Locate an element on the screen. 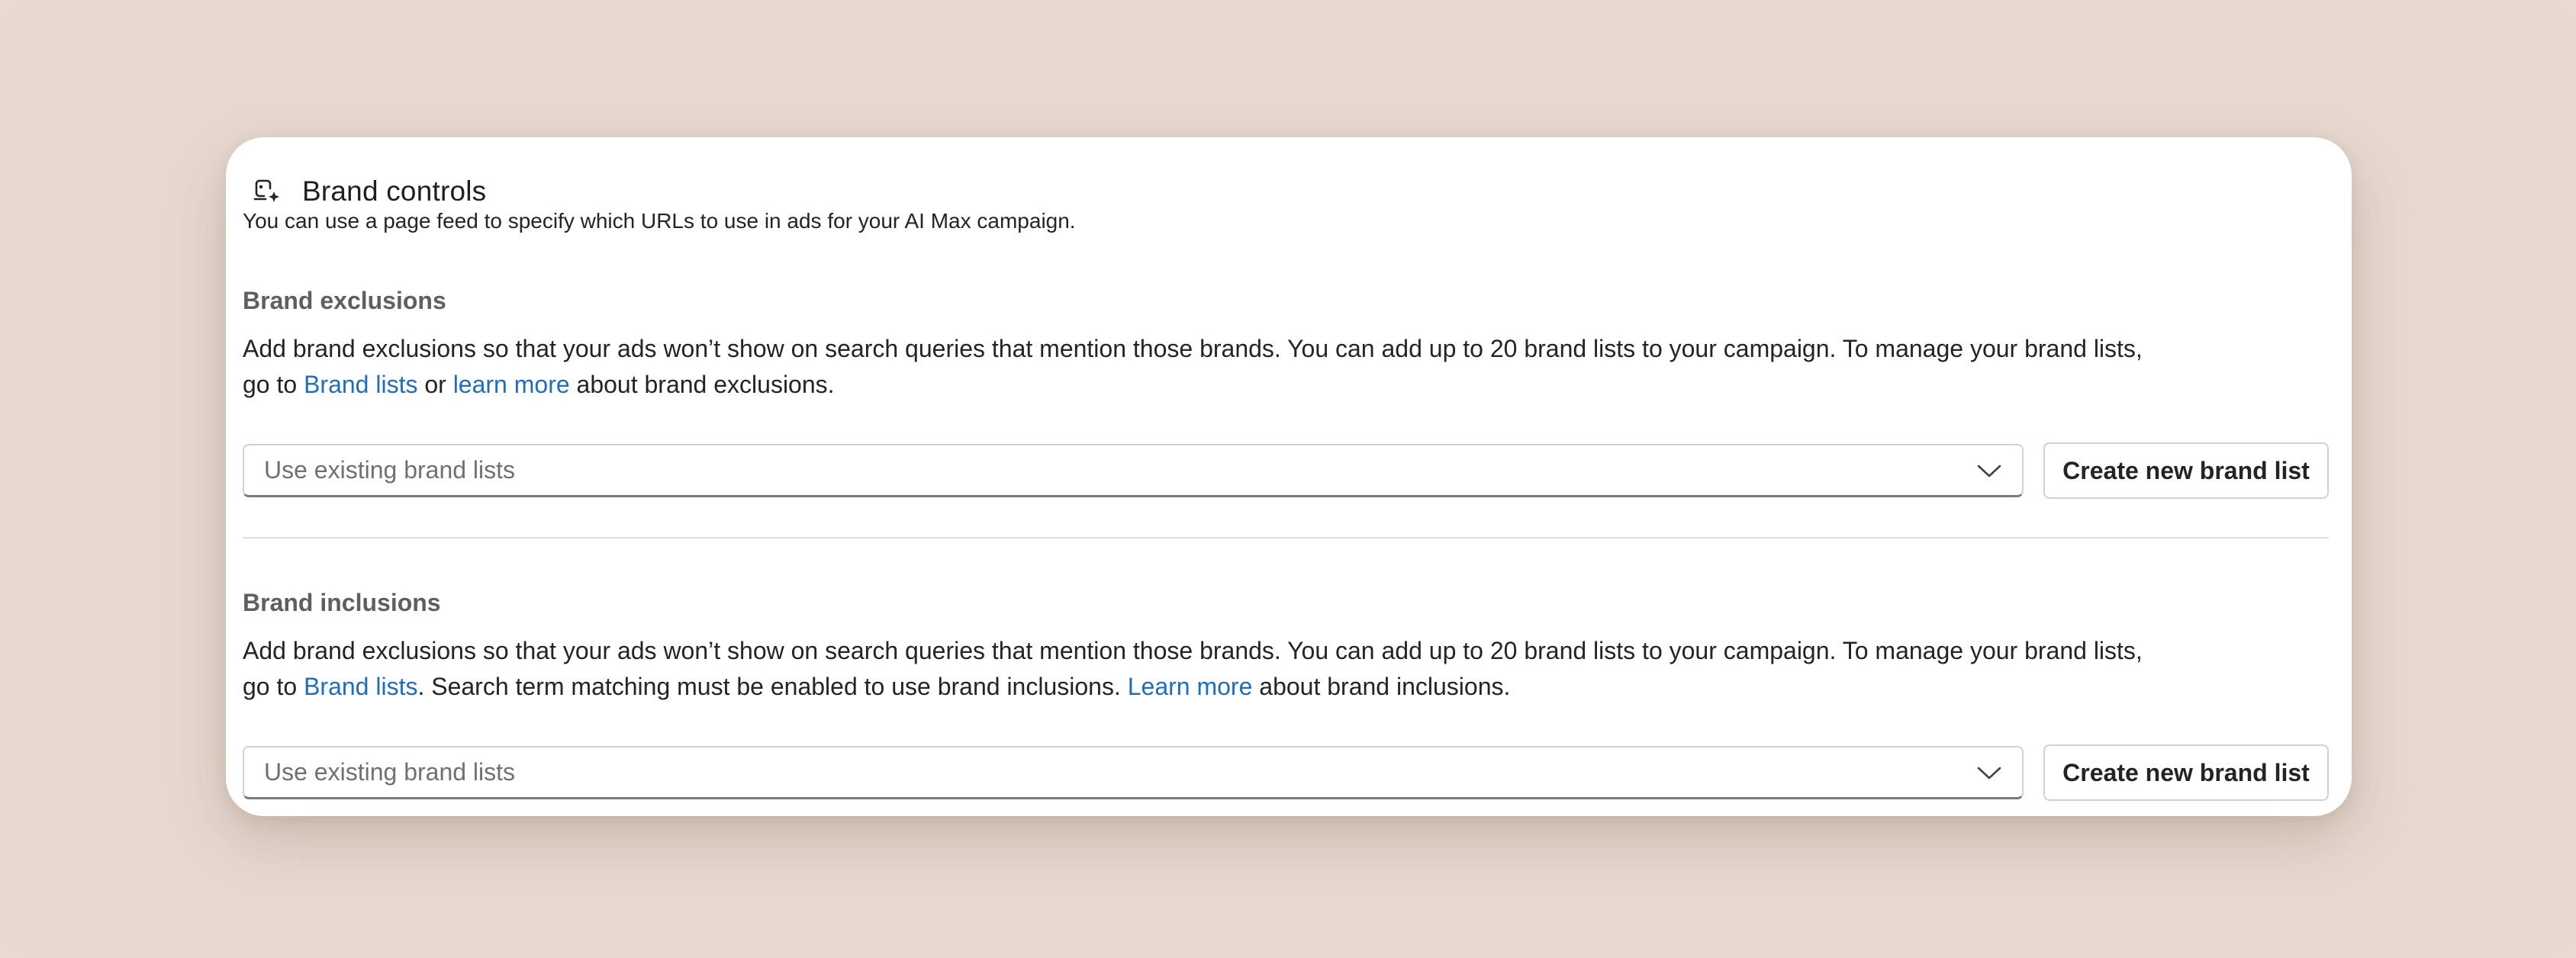 Image resolution: width=2576 pixels, height=958 pixels. brand-exclusions-select-placeholder: Use existing brand lists is located at coordinates (390, 470).